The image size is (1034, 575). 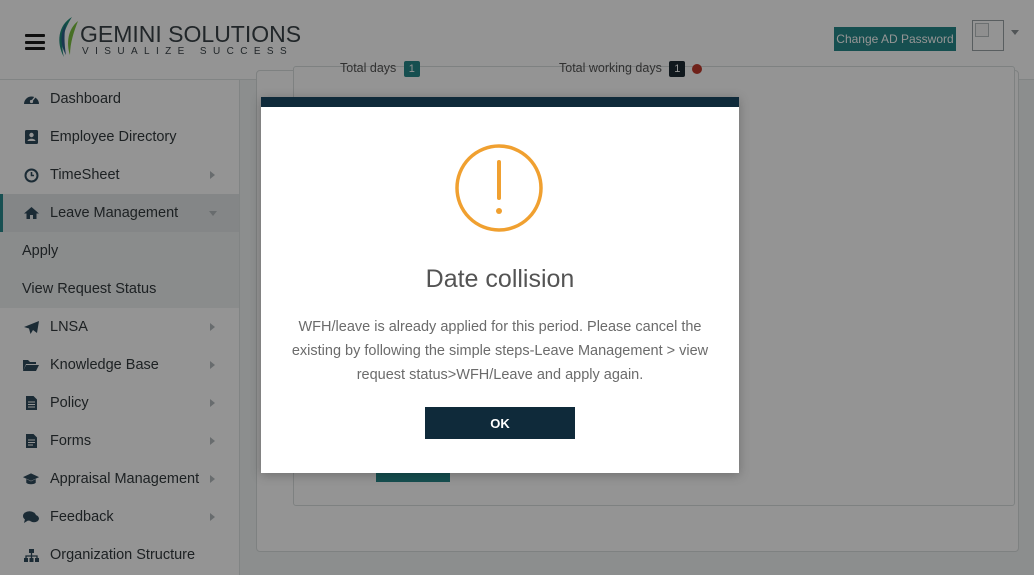 What do you see at coordinates (499, 188) in the screenshot?
I see `exclamation-circle-icon` at bounding box center [499, 188].